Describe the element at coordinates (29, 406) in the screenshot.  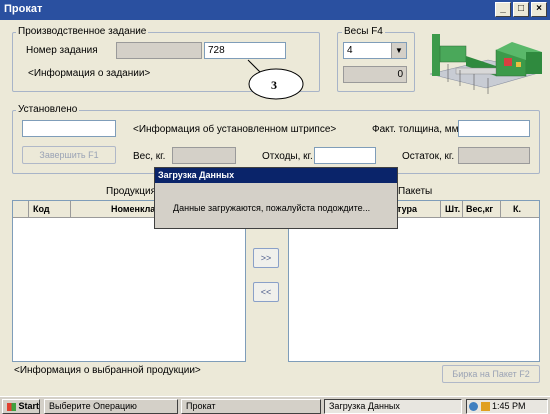
I see `start-label: Start` at that location.